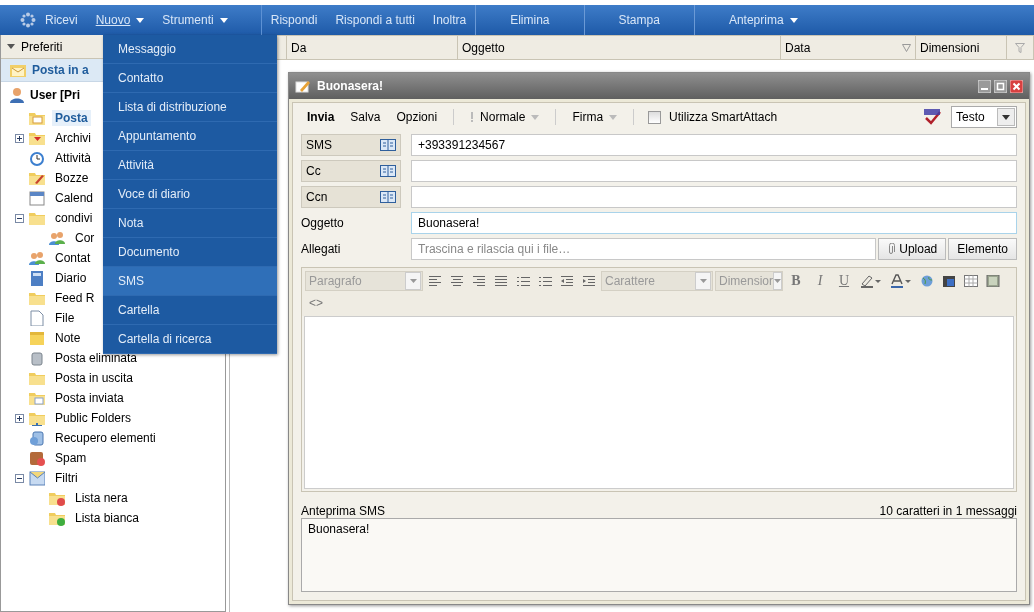 This screenshot has height=612, width=1034. What do you see at coordinates (321, 249) in the screenshot?
I see `attachments-label: Allegati` at bounding box center [321, 249].